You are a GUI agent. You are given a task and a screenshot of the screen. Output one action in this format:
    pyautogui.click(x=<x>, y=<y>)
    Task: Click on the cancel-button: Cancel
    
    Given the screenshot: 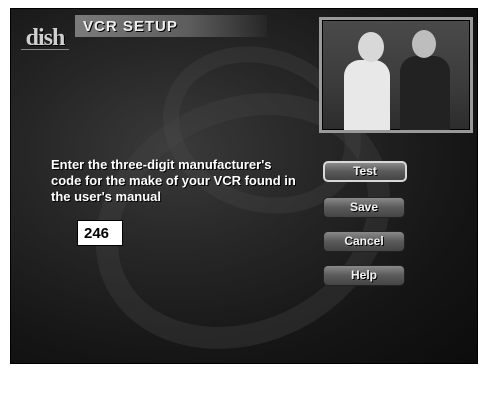 What is the action you would take?
    pyautogui.click(x=364, y=241)
    